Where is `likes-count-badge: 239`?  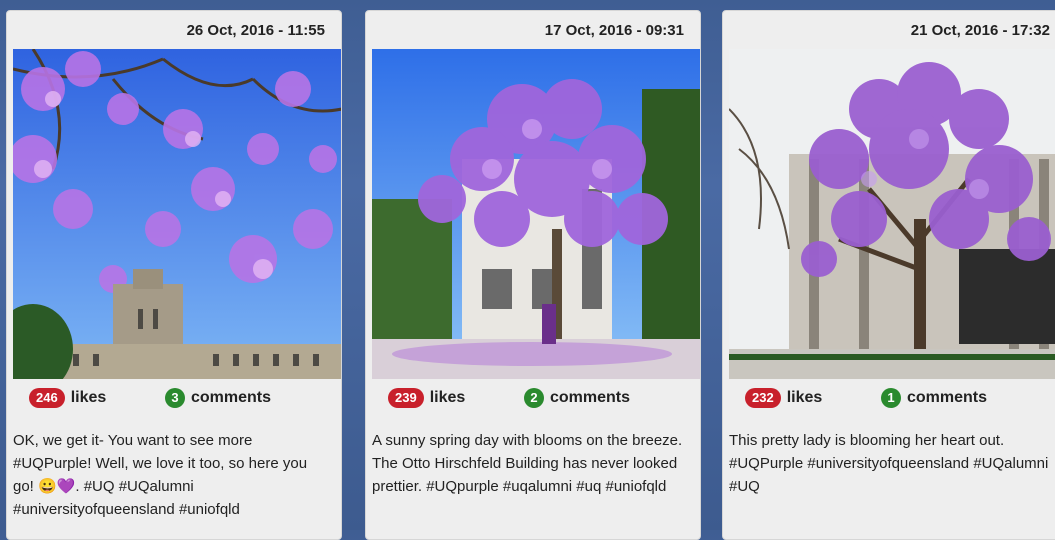
likes-count-badge: 239 is located at coordinates (406, 398).